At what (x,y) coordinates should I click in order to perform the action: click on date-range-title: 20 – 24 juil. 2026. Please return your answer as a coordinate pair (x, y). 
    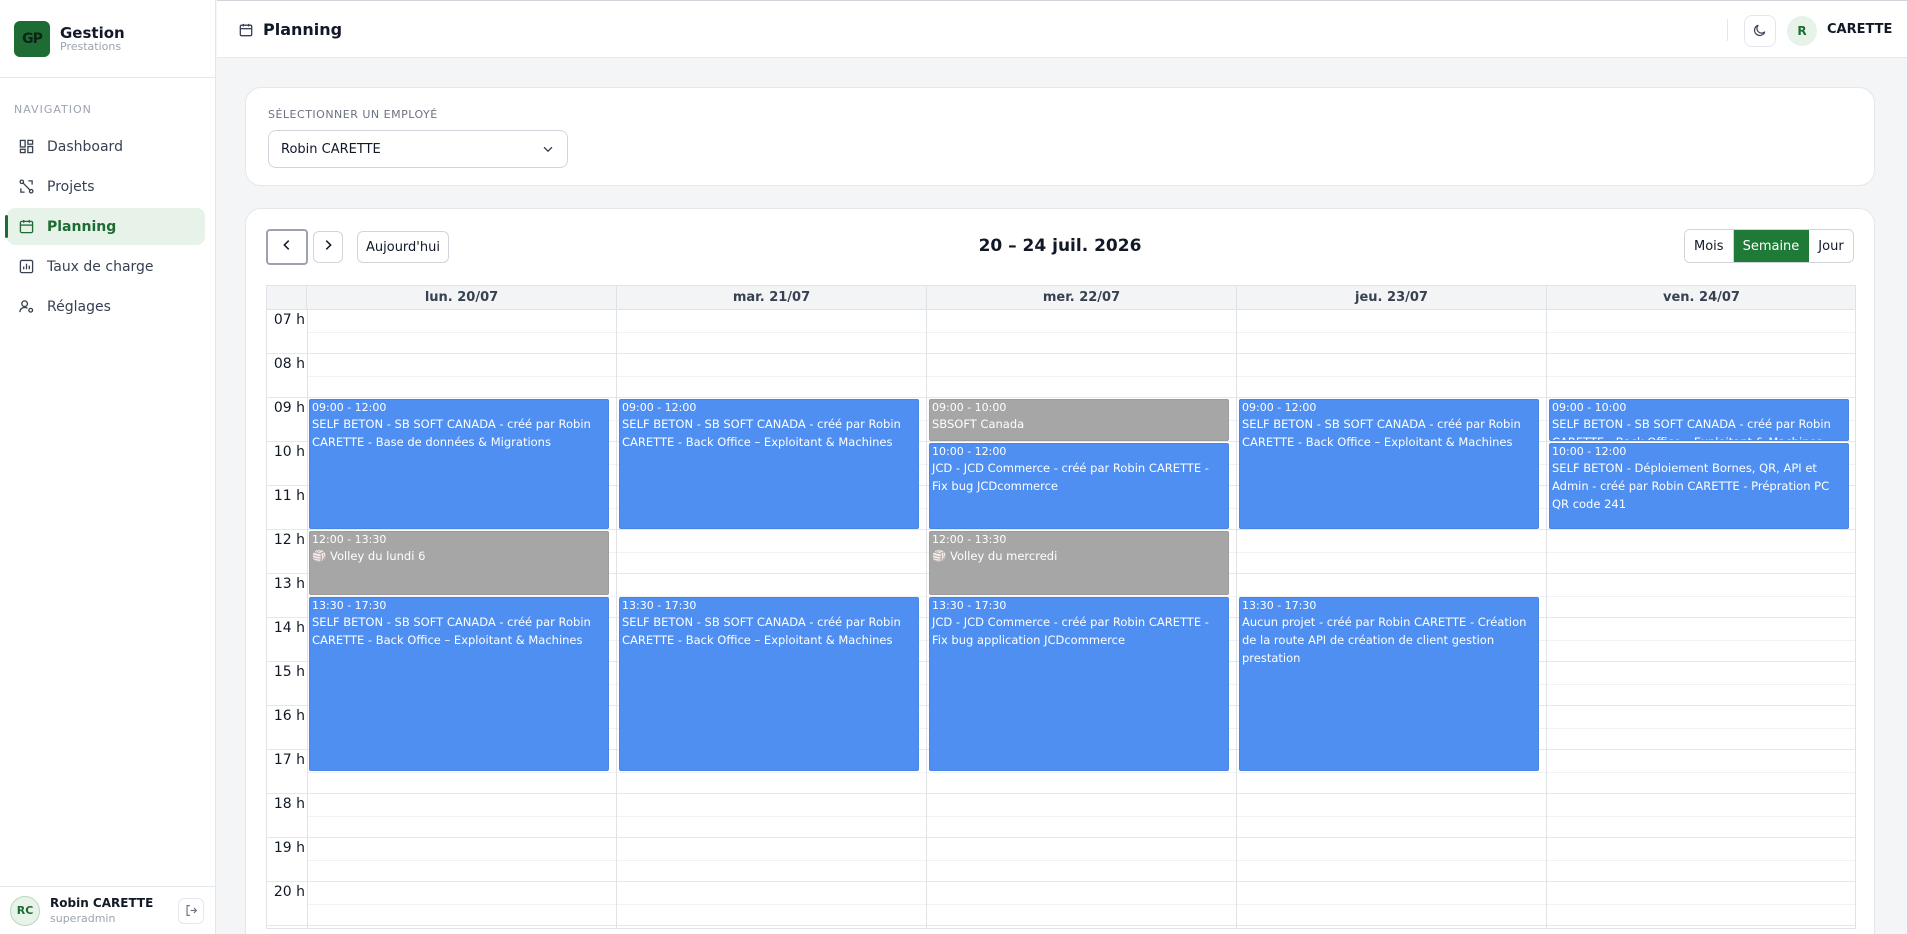
    Looking at the image, I should click on (1060, 246).